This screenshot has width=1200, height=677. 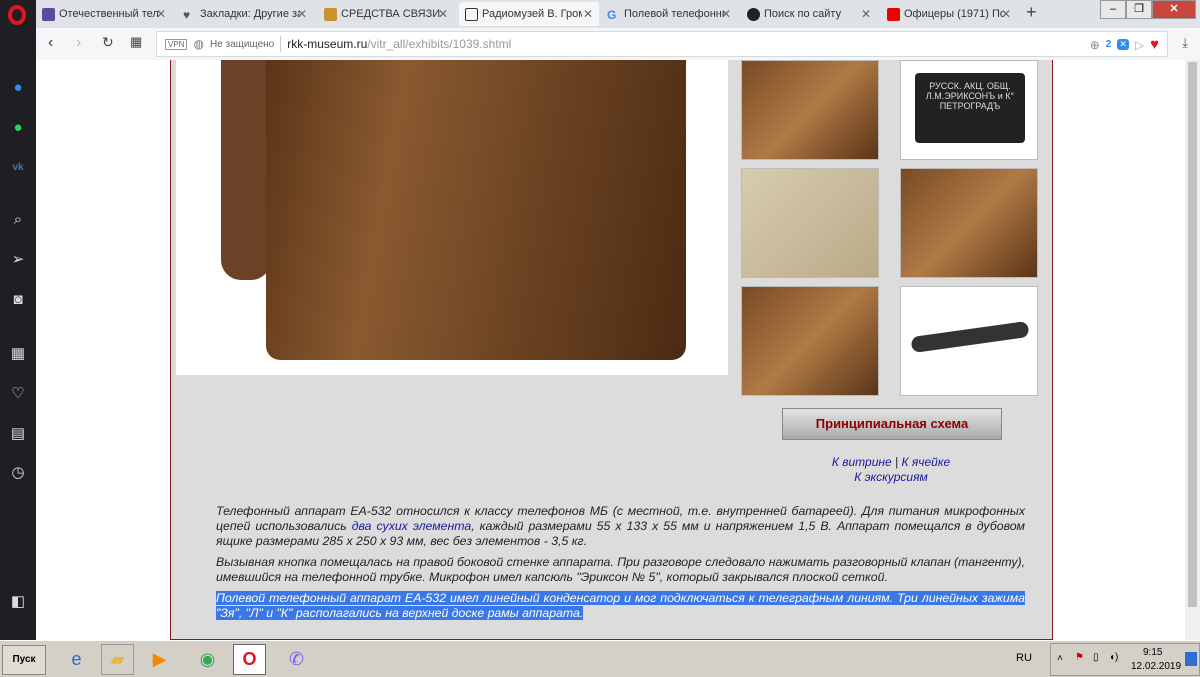 What do you see at coordinates (296, 659) in the screenshot?
I see `viber-icon: ✆` at bounding box center [296, 659].